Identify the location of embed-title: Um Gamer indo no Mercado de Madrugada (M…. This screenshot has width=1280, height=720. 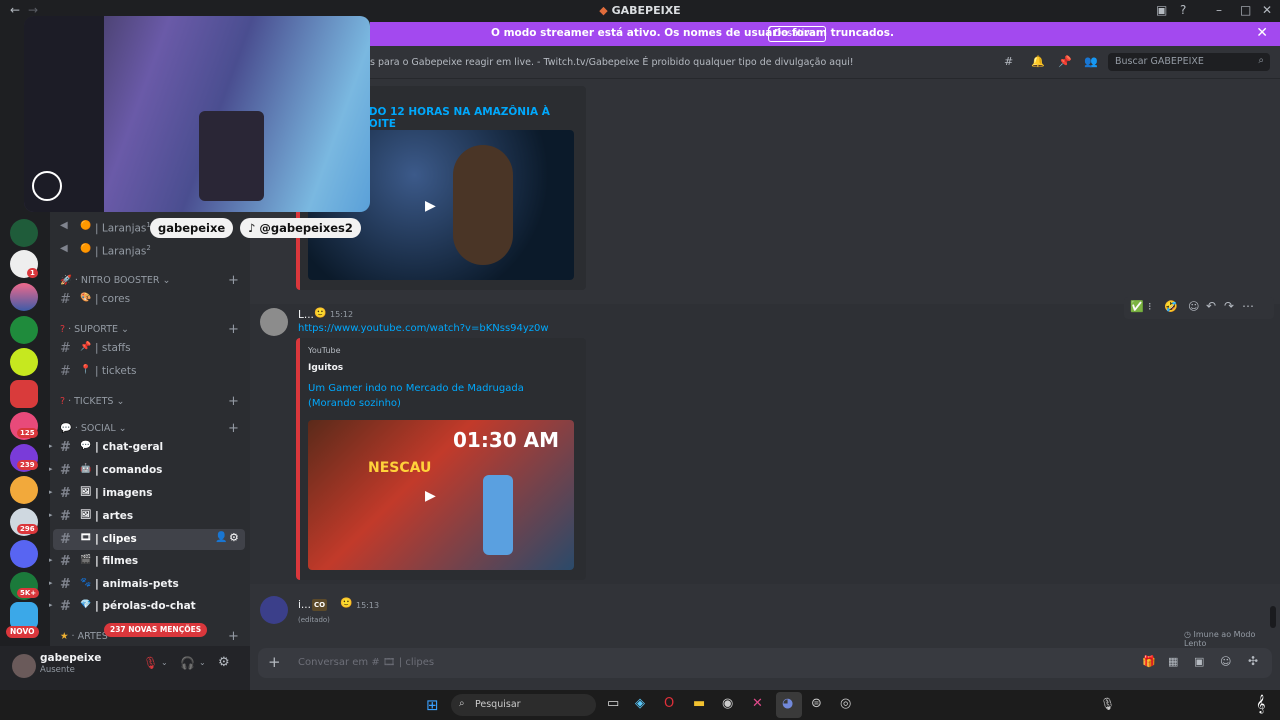
(438, 396).